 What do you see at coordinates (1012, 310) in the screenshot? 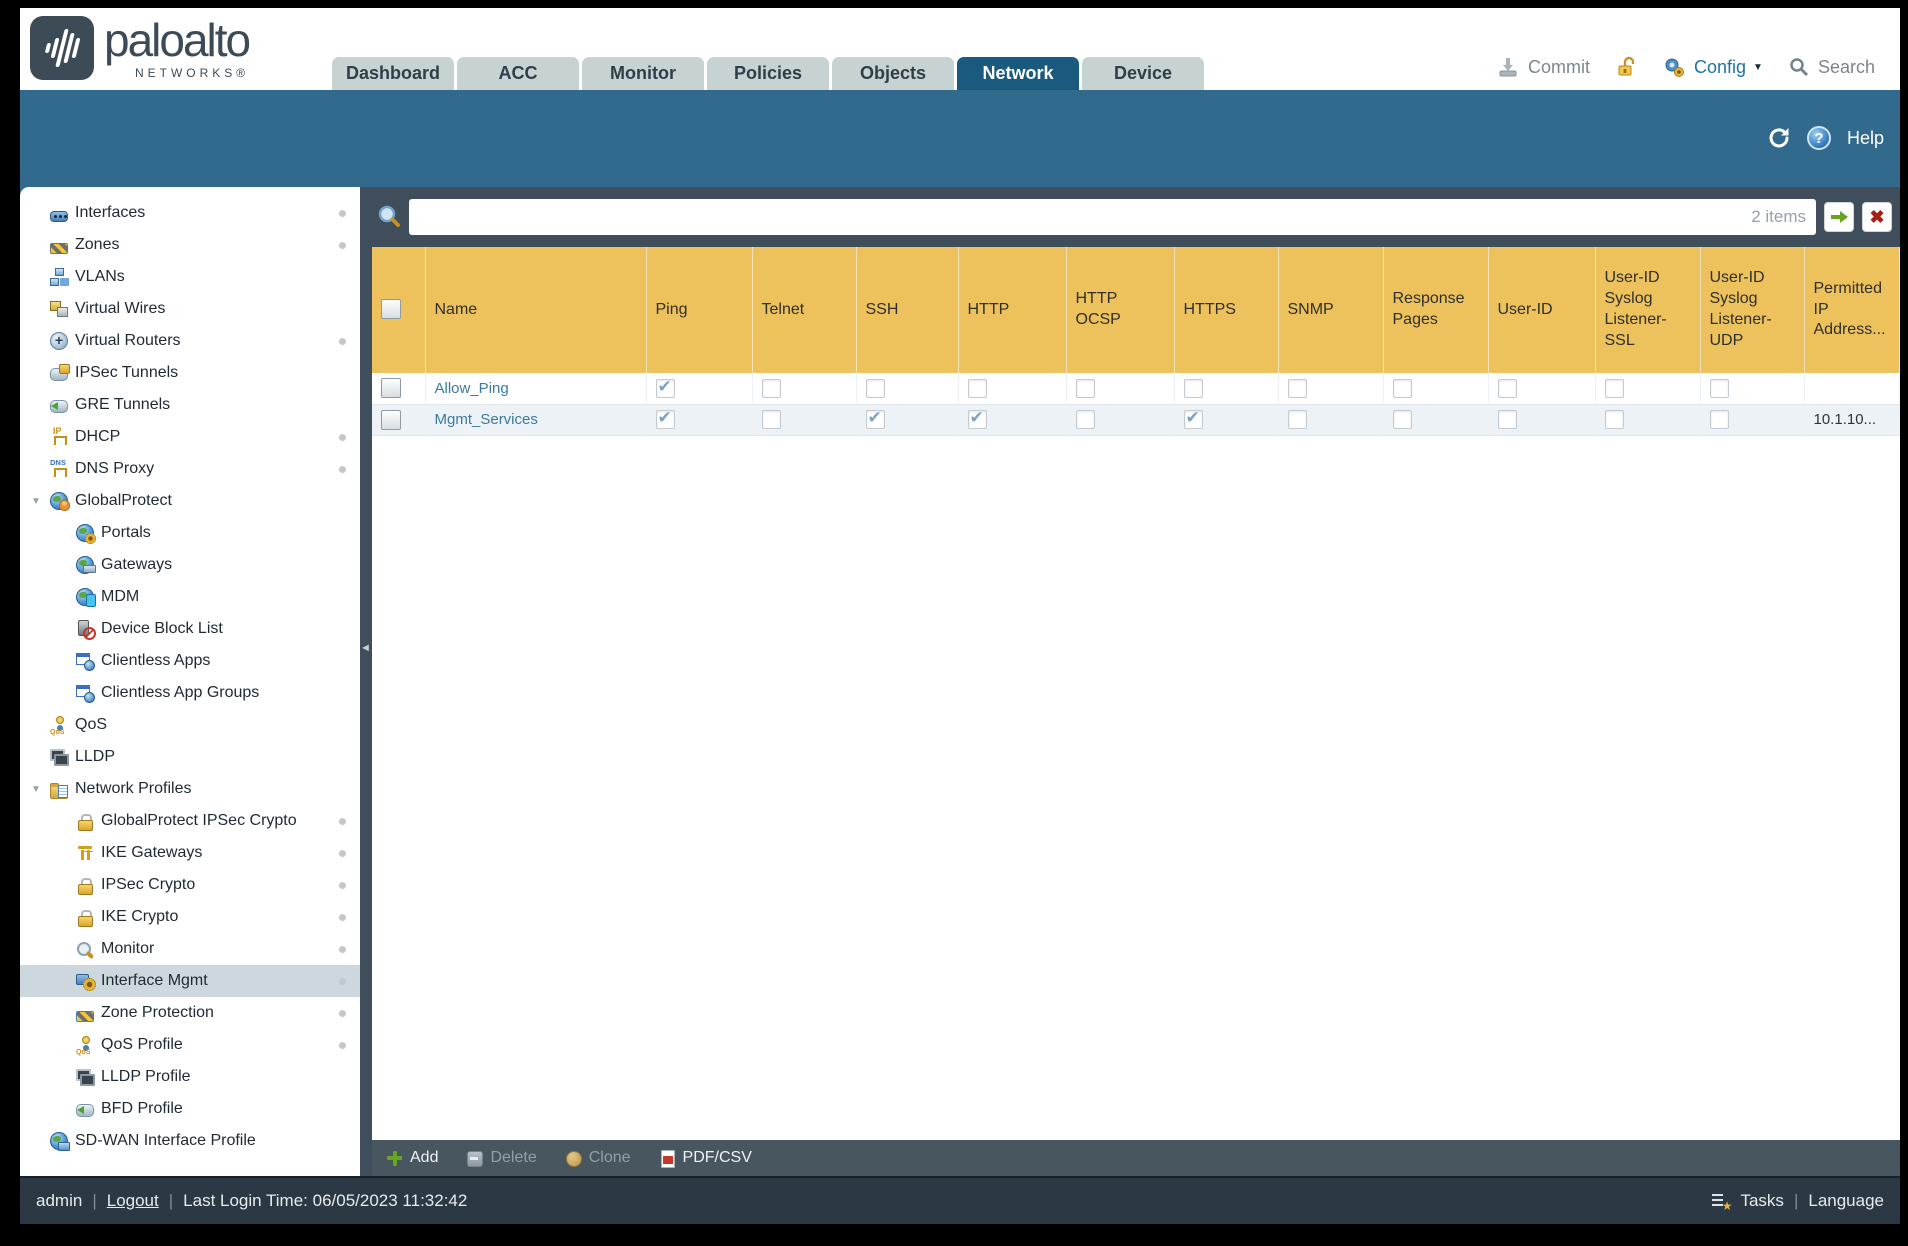
I see `column-header-http: HTTP` at bounding box center [1012, 310].